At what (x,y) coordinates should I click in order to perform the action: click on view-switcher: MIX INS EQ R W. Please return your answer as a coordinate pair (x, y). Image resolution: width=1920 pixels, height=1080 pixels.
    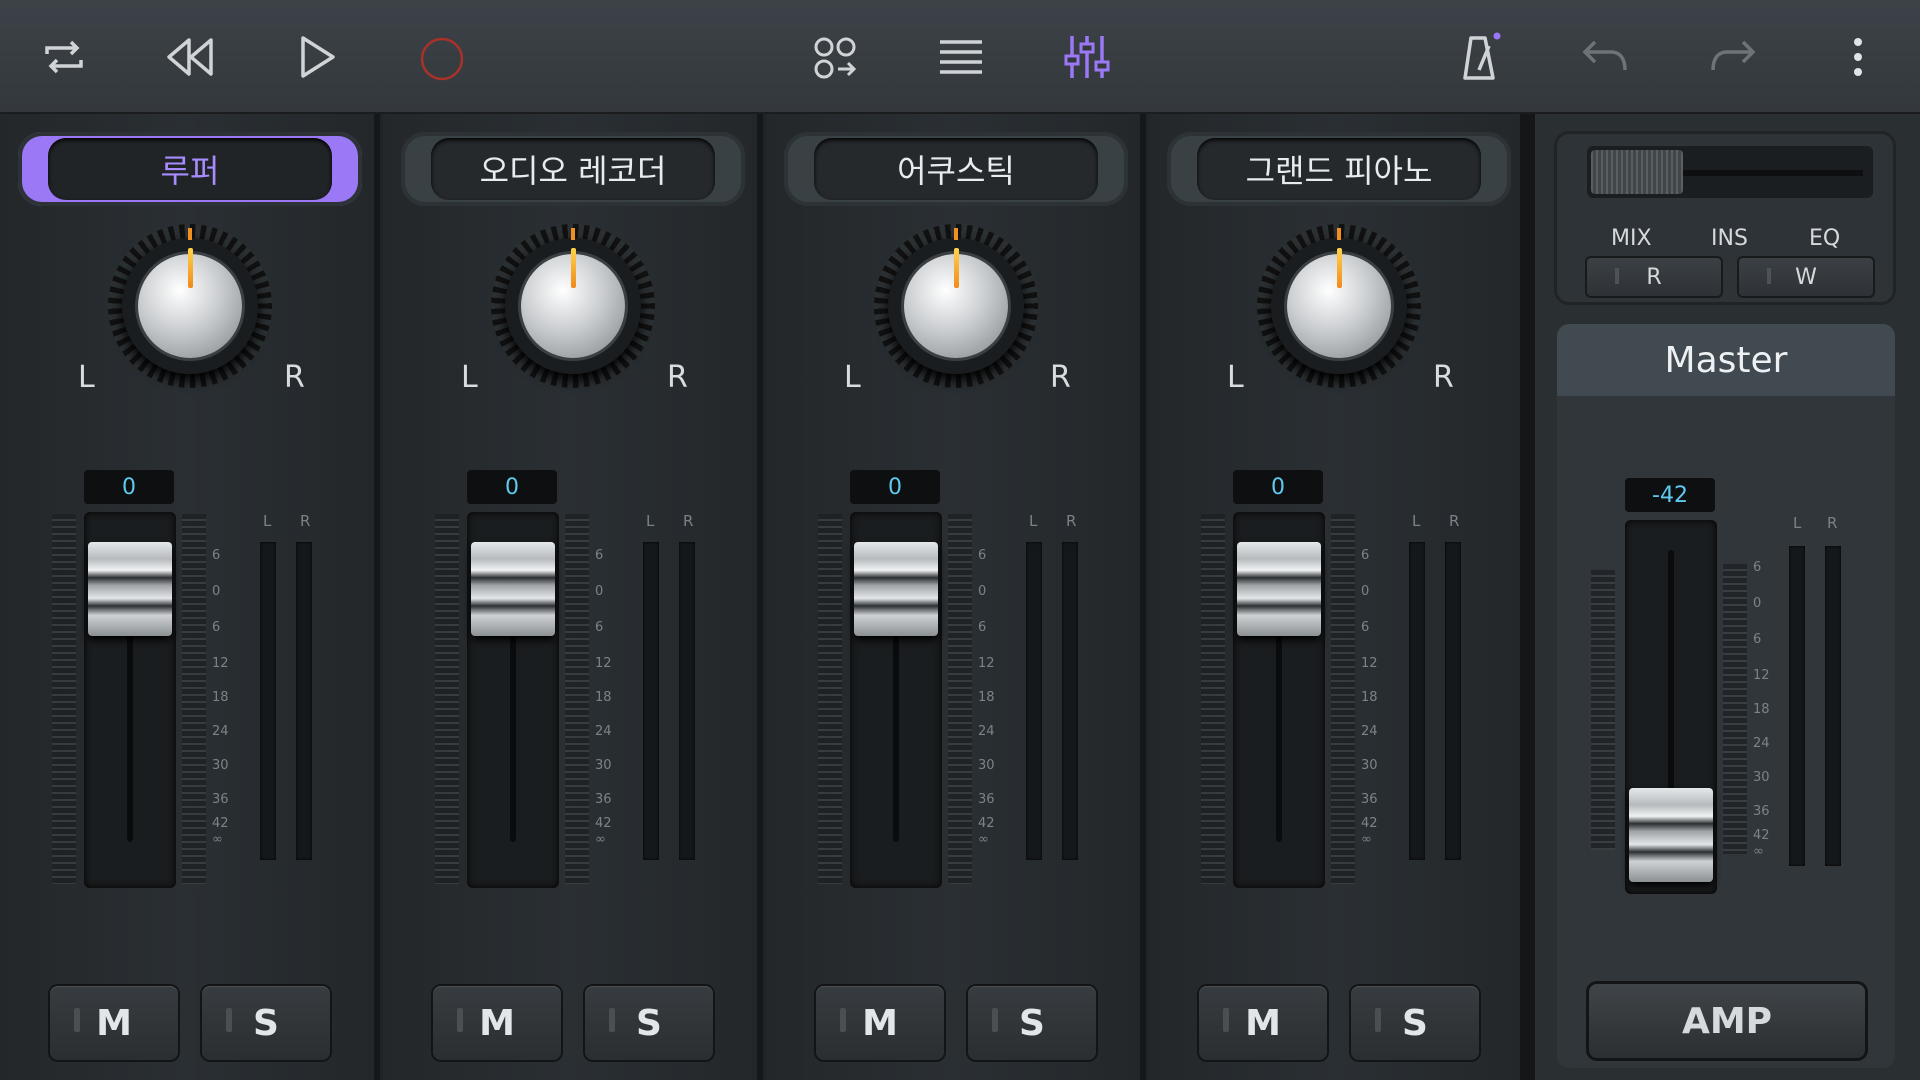
    Looking at the image, I should click on (1725, 218).